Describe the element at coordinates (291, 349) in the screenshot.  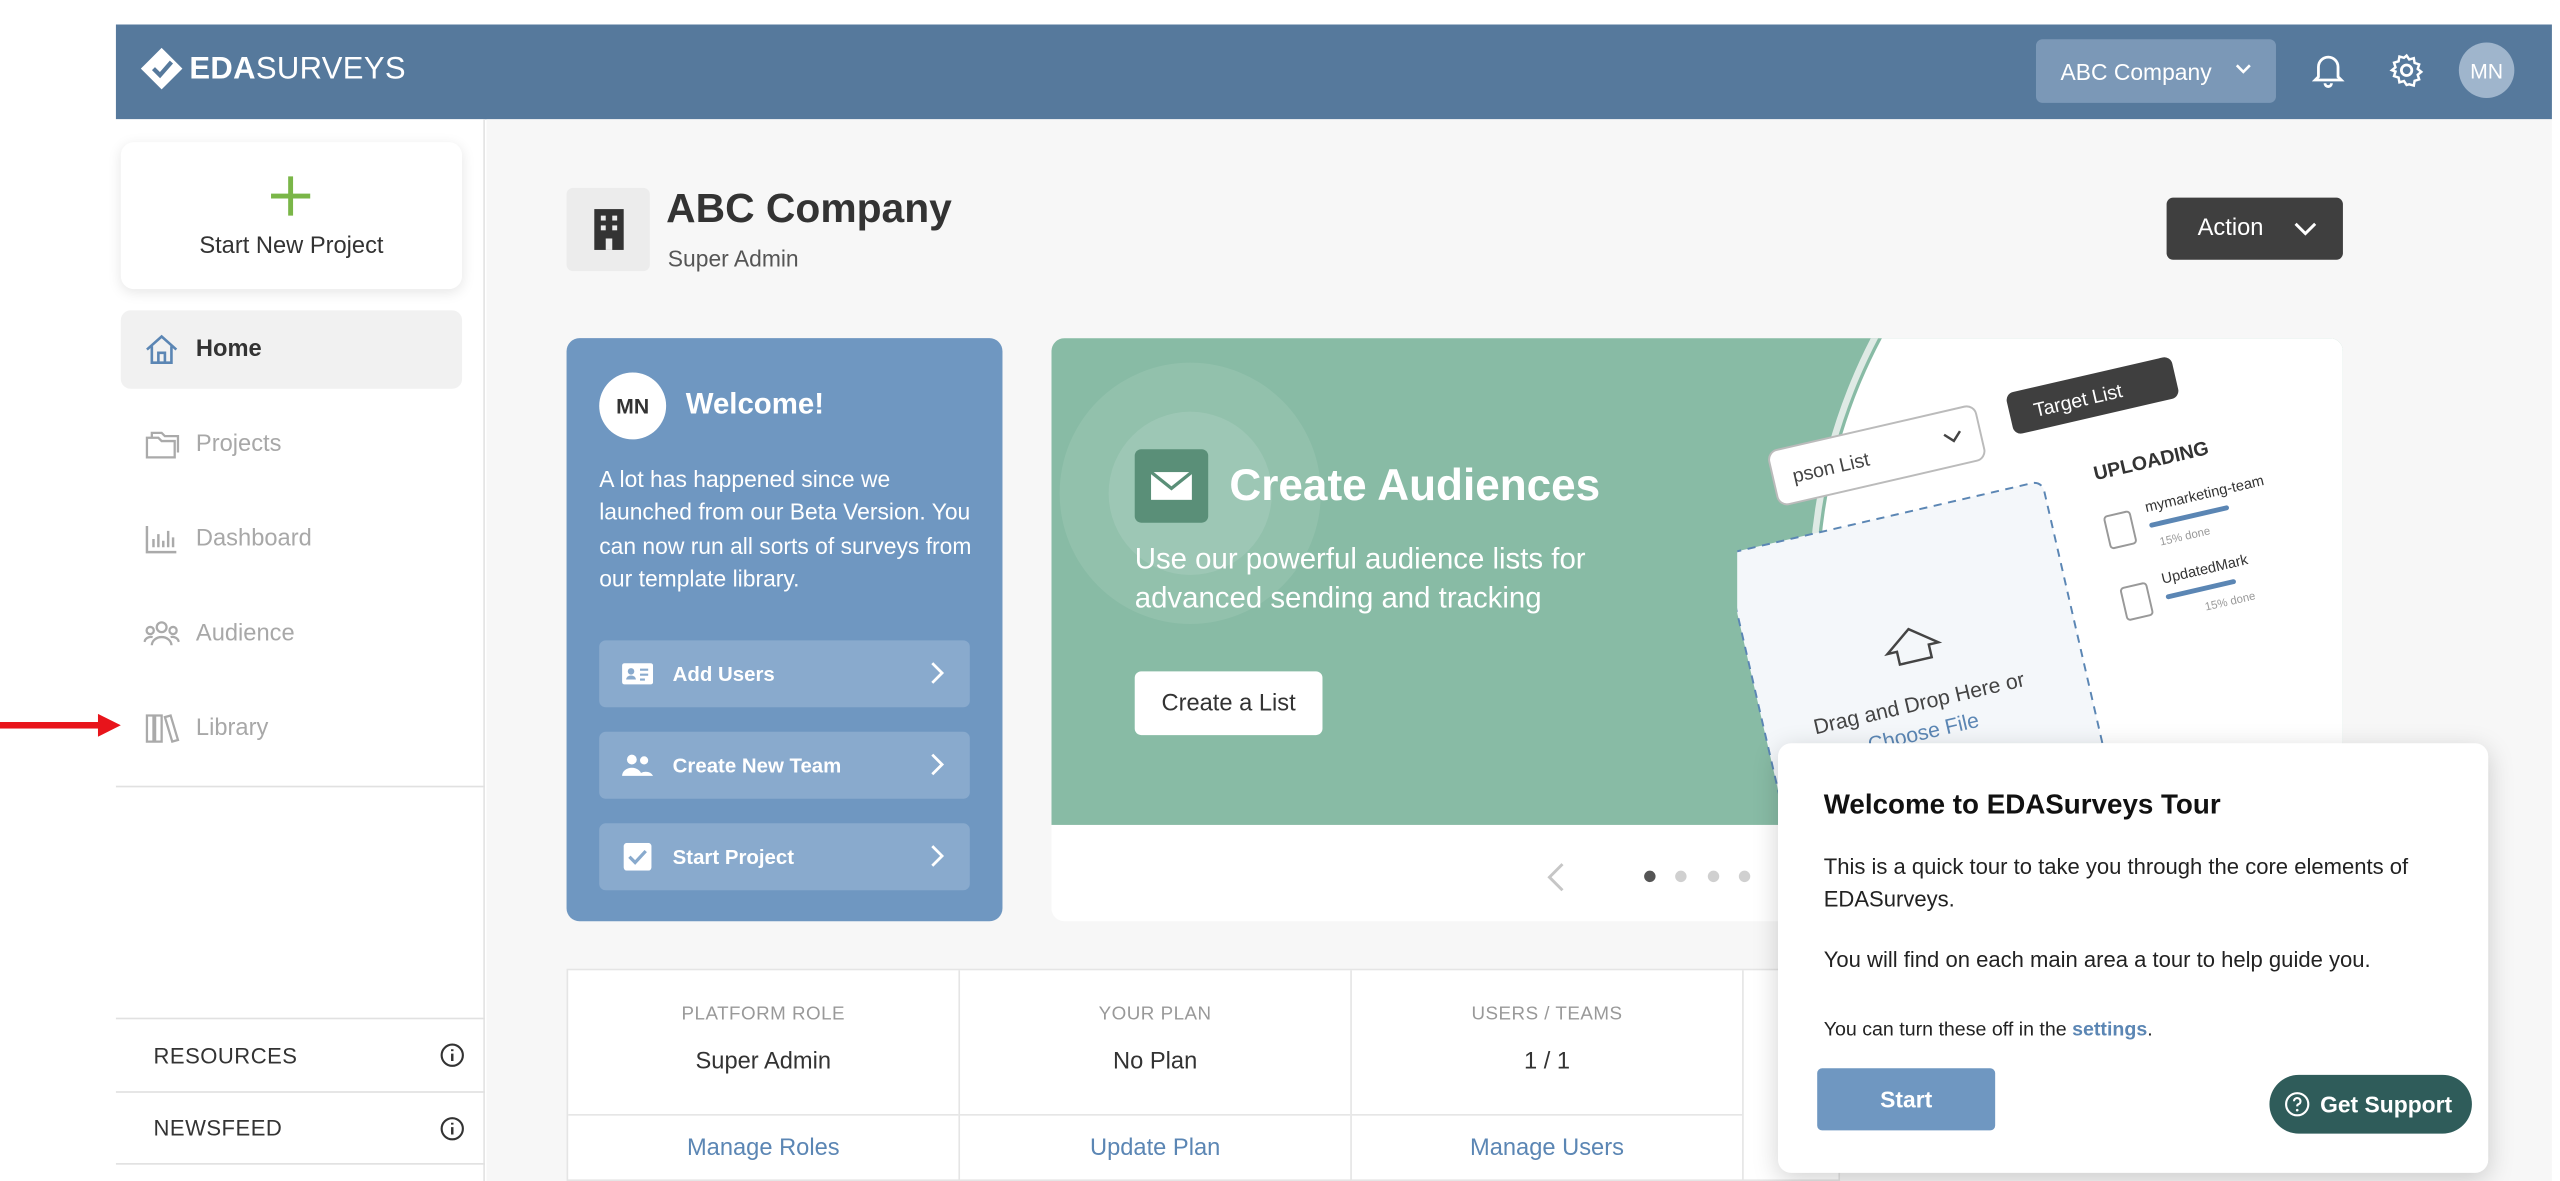
I see `sidebar-item-home: Home` at that location.